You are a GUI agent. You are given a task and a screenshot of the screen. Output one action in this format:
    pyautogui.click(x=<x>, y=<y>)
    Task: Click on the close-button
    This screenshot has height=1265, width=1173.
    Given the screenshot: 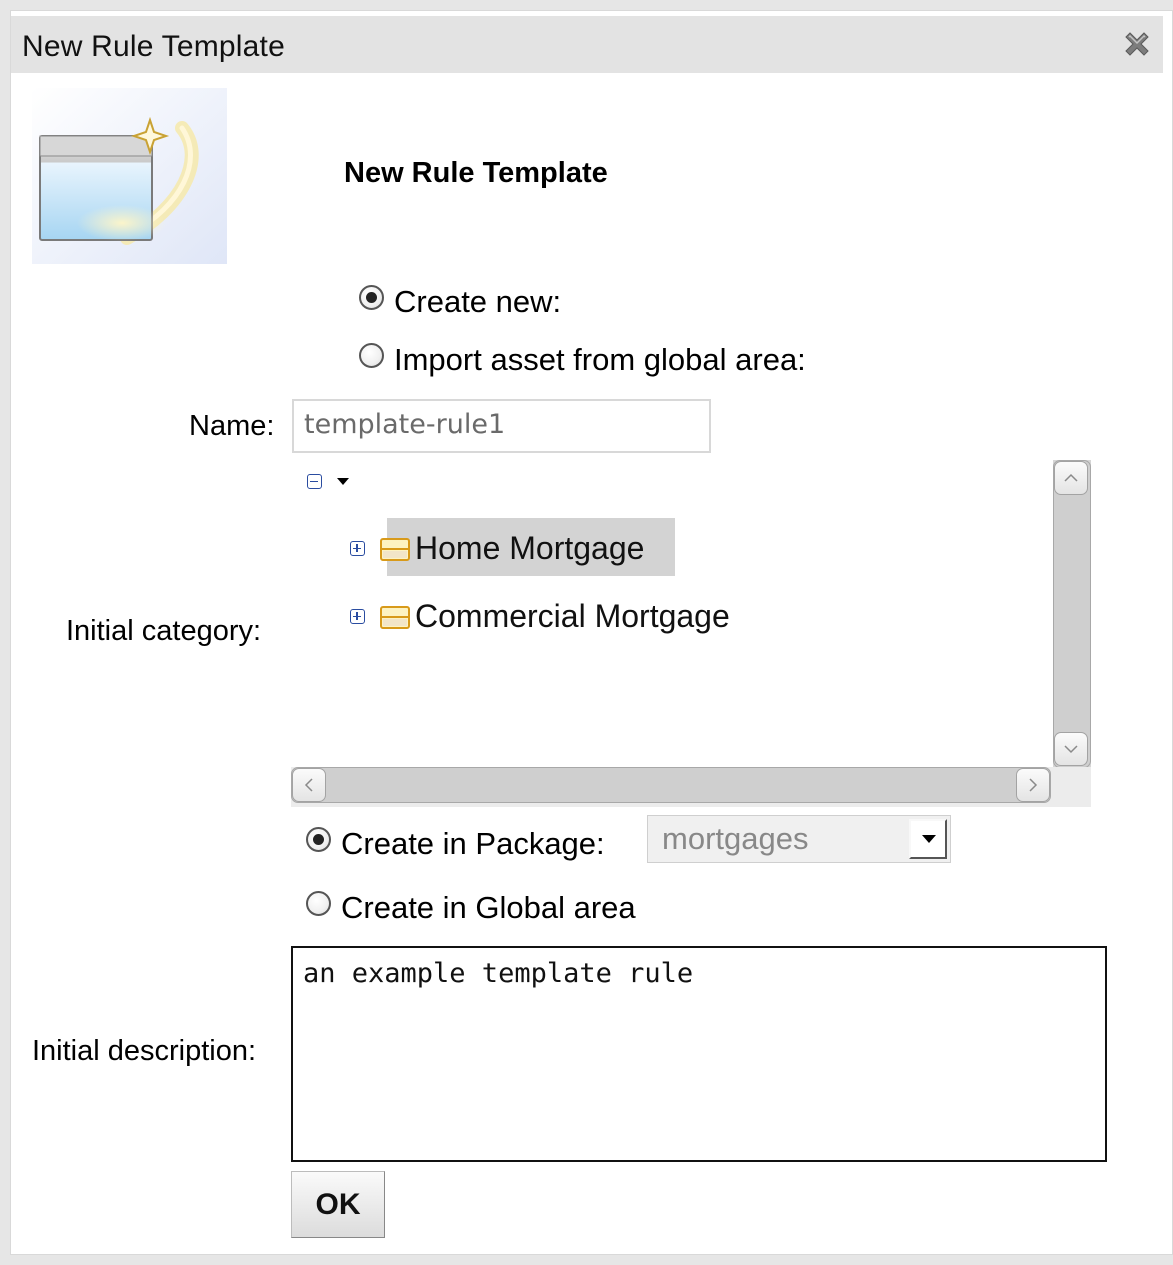 What is the action you would take?
    pyautogui.click(x=1137, y=44)
    